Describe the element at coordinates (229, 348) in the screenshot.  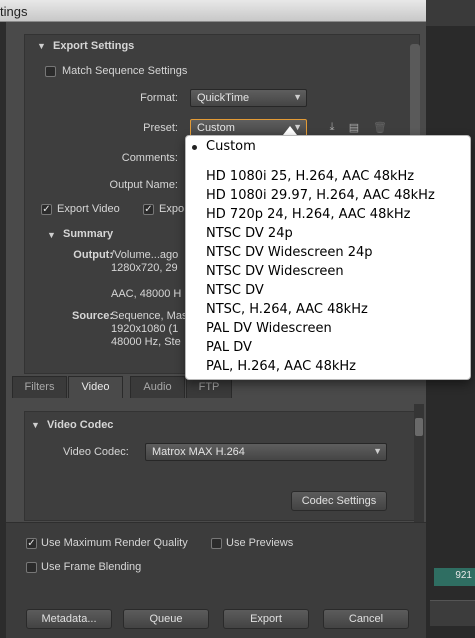
I see `menu-item: PAL DV` at that location.